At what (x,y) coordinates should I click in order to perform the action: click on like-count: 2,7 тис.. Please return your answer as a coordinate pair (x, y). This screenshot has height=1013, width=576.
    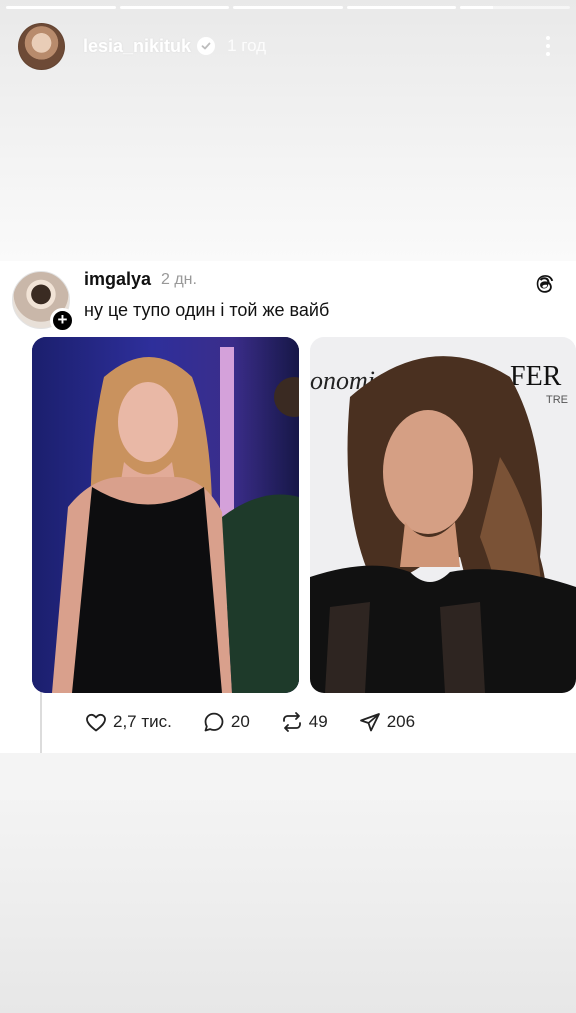
    Looking at the image, I should click on (142, 721).